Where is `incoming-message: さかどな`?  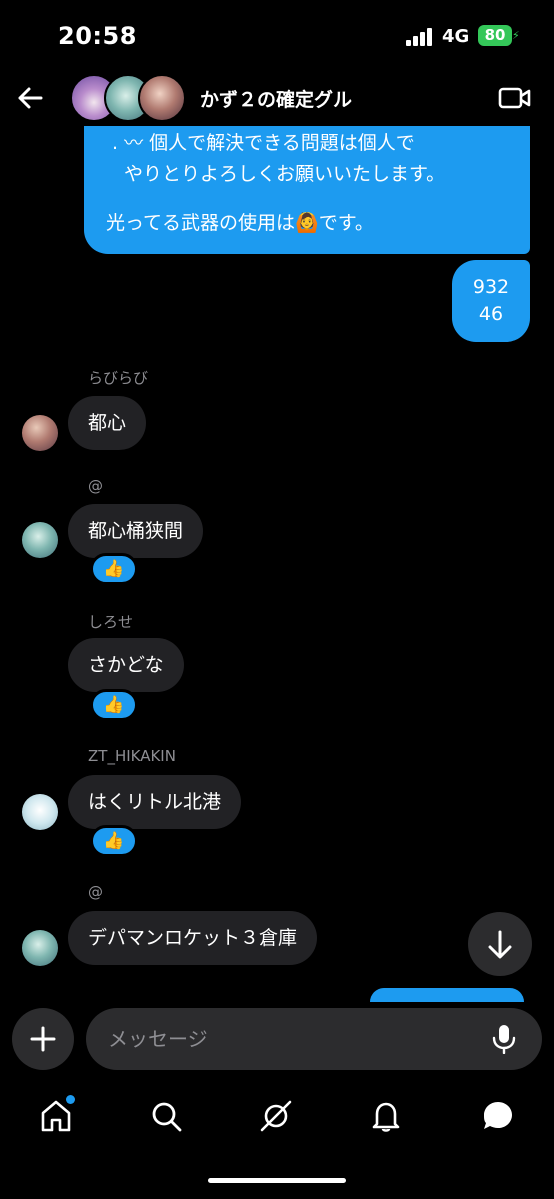 incoming-message: さかどな is located at coordinates (126, 665).